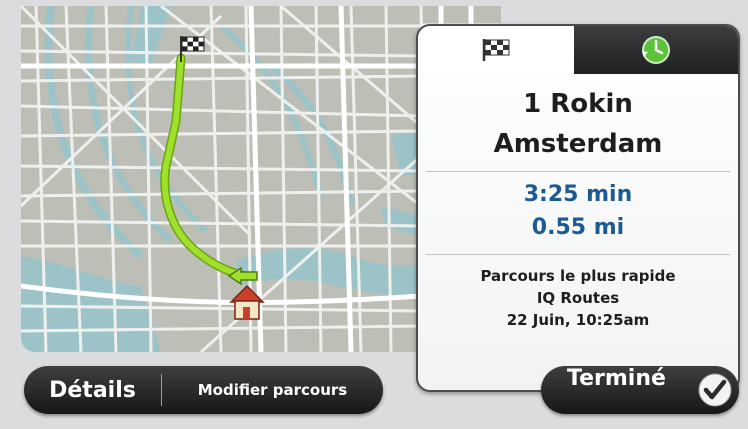 The image size is (748, 429). I want to click on done-button: Terminé, so click(640, 390).